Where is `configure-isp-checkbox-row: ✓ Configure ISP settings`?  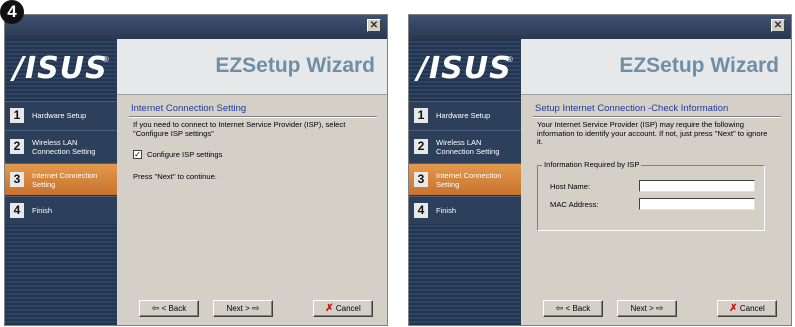 configure-isp-checkbox-row: ✓ Configure ISP settings is located at coordinates (177, 154).